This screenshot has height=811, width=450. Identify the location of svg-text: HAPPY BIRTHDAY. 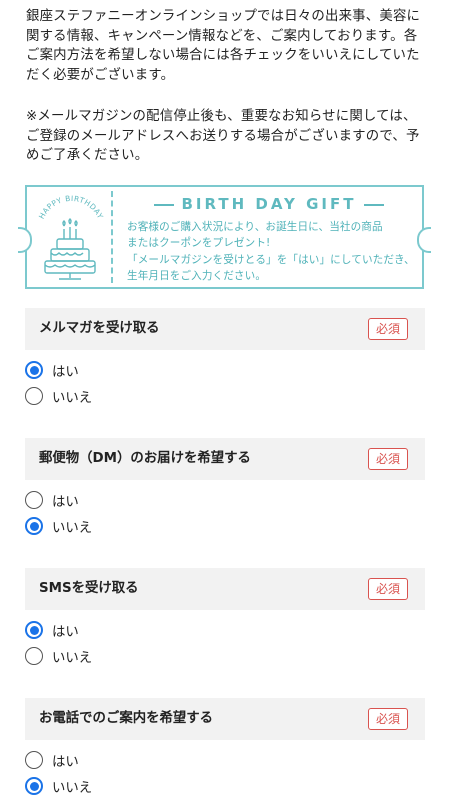
(71, 207).